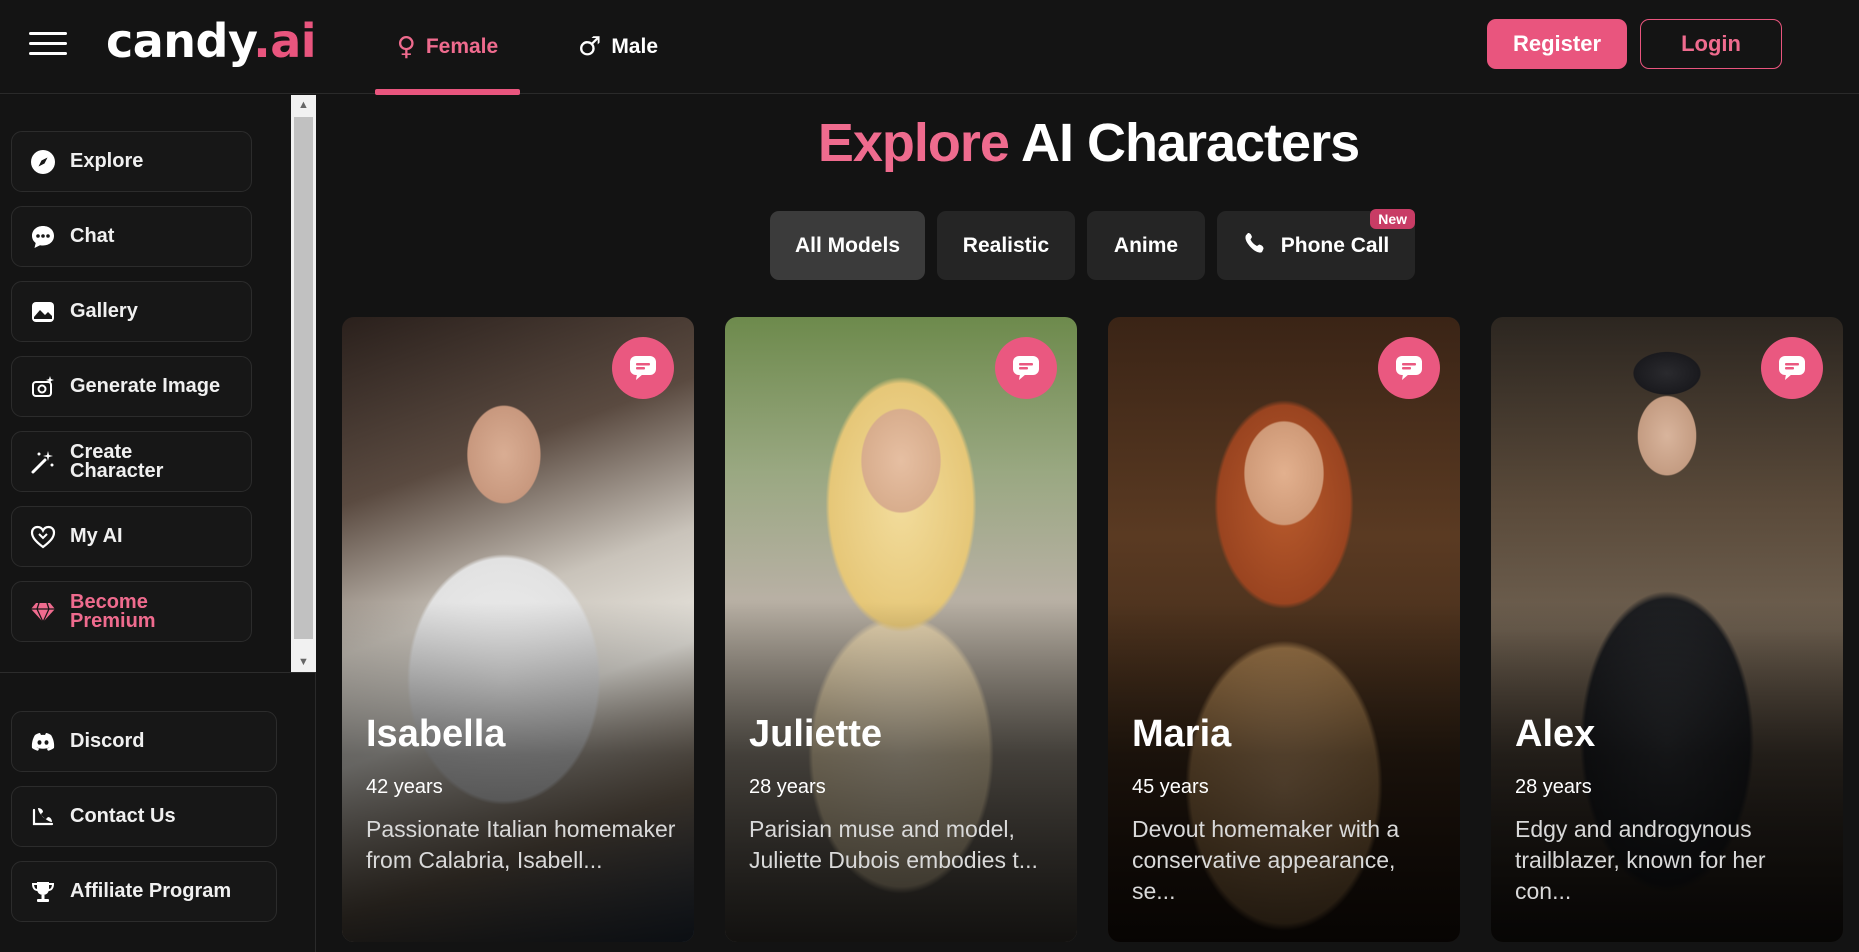 Image resolution: width=1859 pixels, height=952 pixels. What do you see at coordinates (151, 891) in the screenshot?
I see `sidebar-item-label: Affiliate Program` at bounding box center [151, 891].